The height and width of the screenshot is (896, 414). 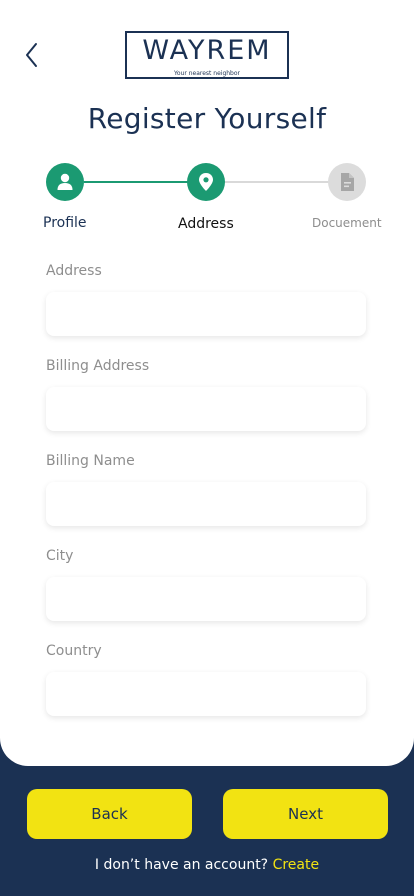 I want to click on step-document, so click(x=347, y=182).